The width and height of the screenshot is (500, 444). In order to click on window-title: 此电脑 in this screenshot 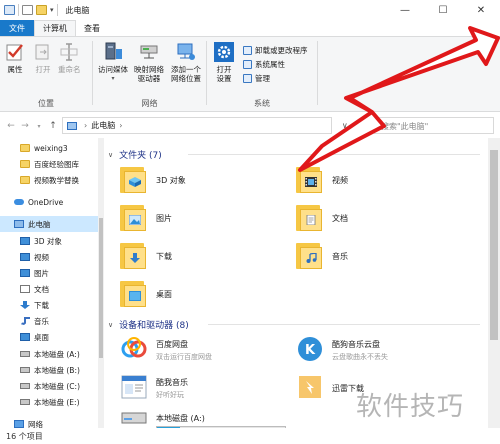, I will do `click(77, 10)`.